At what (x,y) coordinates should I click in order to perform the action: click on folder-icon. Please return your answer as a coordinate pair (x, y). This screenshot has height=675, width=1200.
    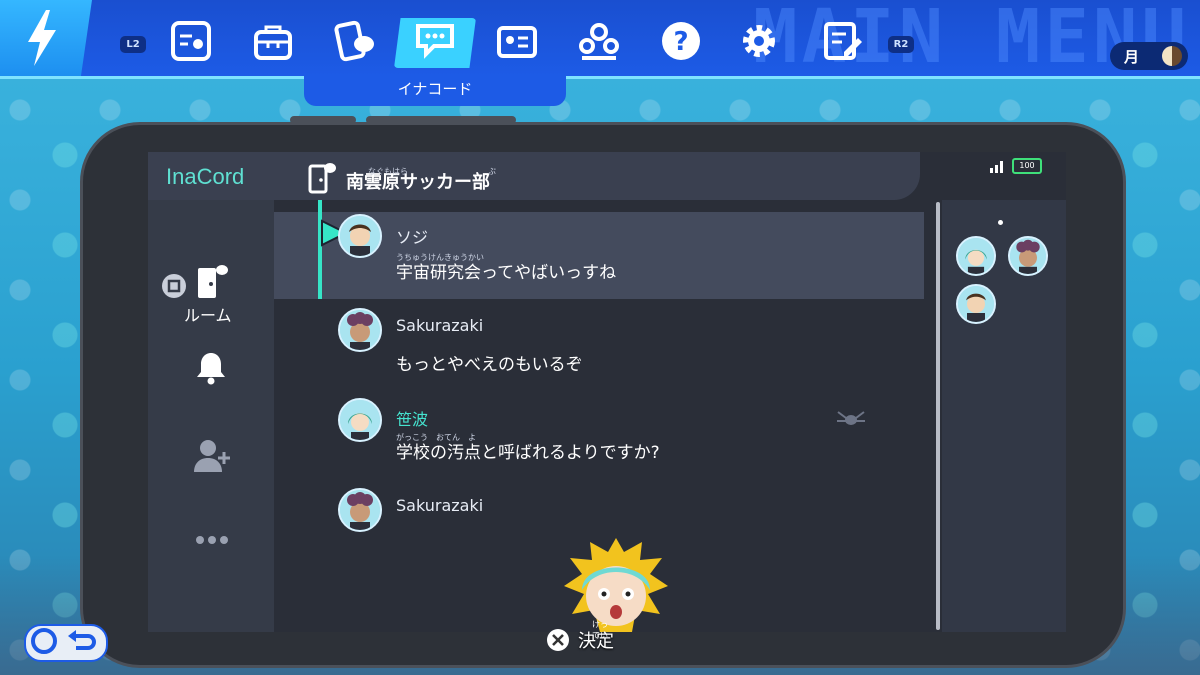
    Looking at the image, I should click on (517, 41).